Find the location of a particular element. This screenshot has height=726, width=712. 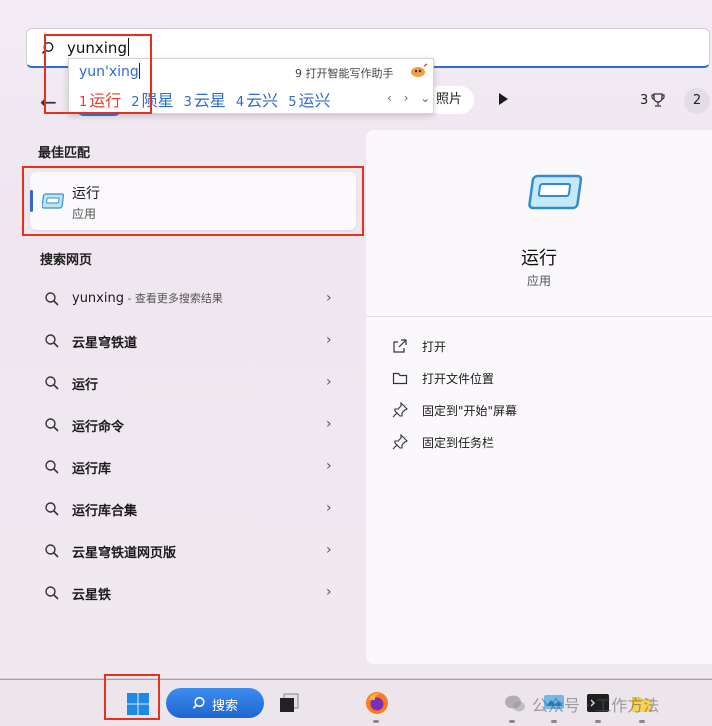

folder-icon is located at coordinates (400, 378).